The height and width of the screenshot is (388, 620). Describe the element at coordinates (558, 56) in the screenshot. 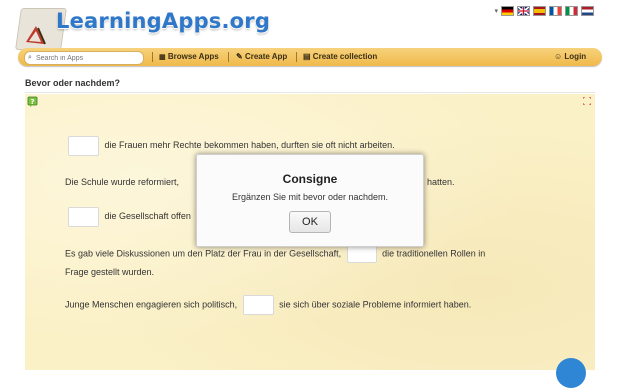

I see `user-icon: ☺` at that location.